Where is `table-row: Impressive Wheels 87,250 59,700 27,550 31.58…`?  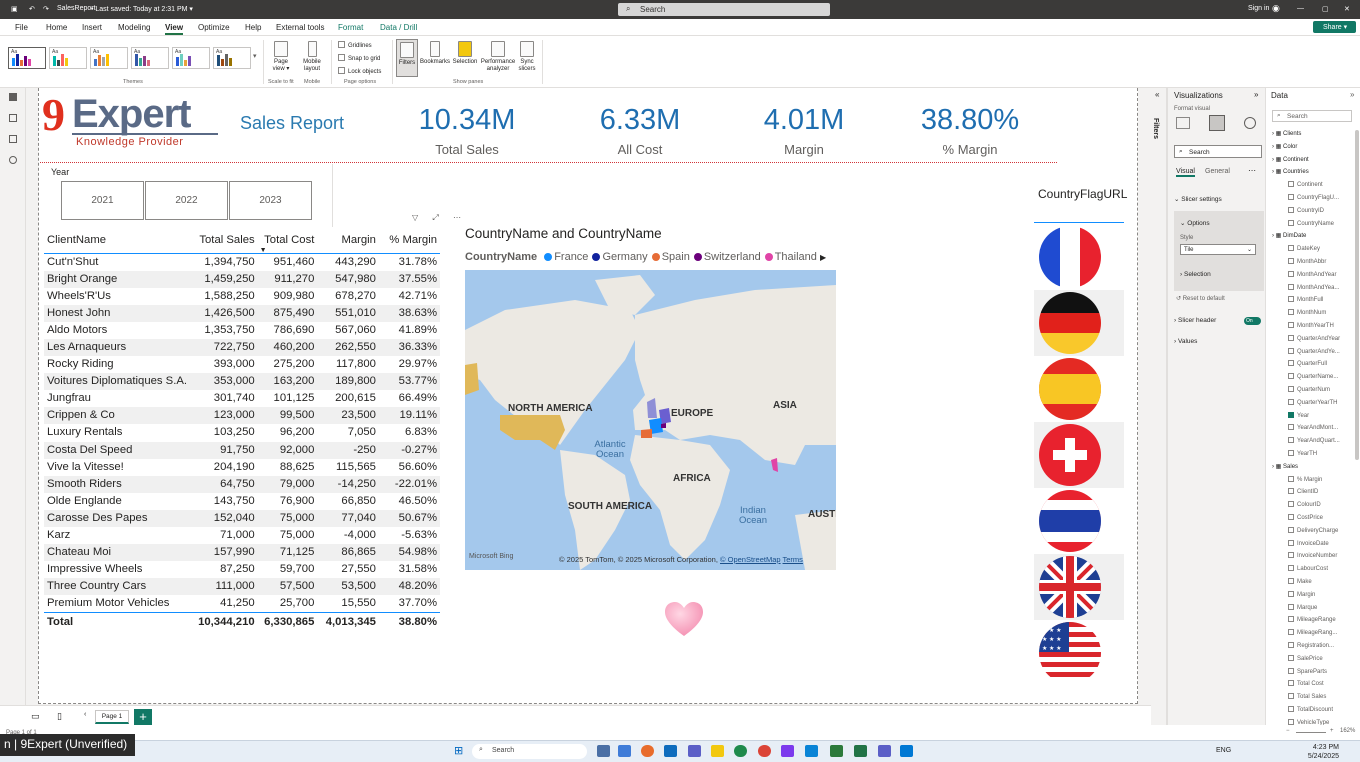
table-row: Impressive Wheels 87,250 59,700 27,550 31.58… is located at coordinates (242, 569).